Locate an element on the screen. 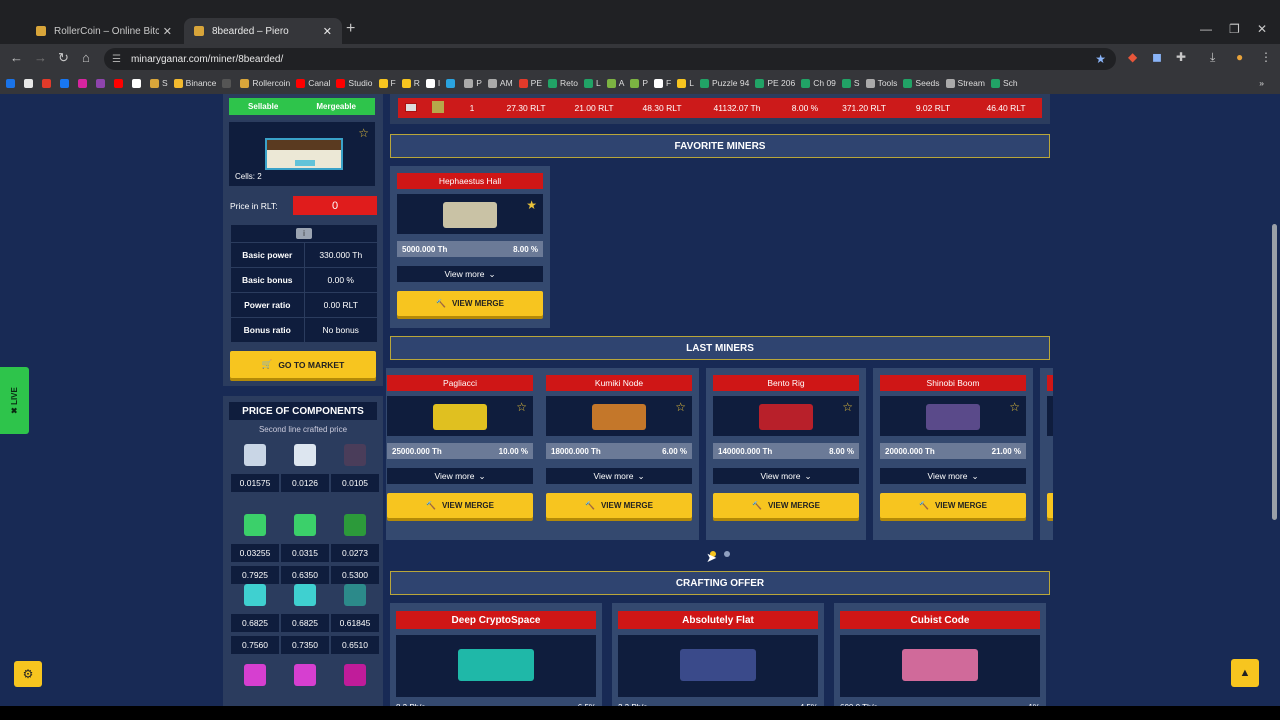  scroll-top-button: ▲ is located at coordinates (1245, 673).